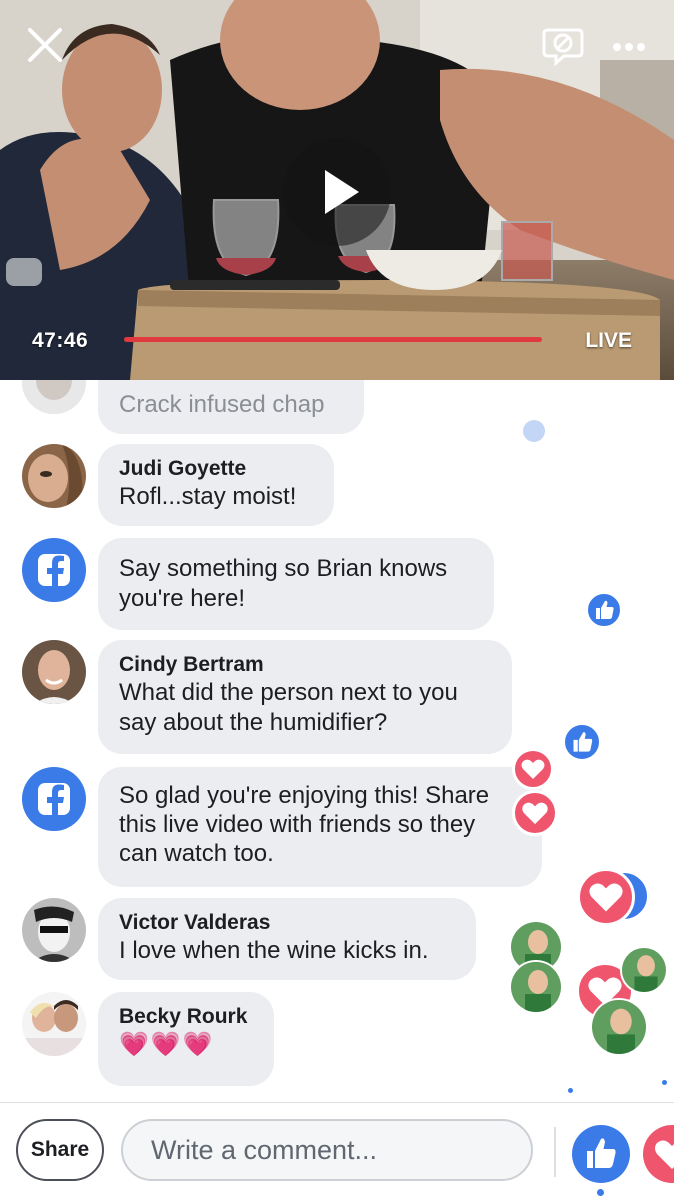  Describe the element at coordinates (222, 404) in the screenshot. I see `comment-text: Crack infused chap` at that location.